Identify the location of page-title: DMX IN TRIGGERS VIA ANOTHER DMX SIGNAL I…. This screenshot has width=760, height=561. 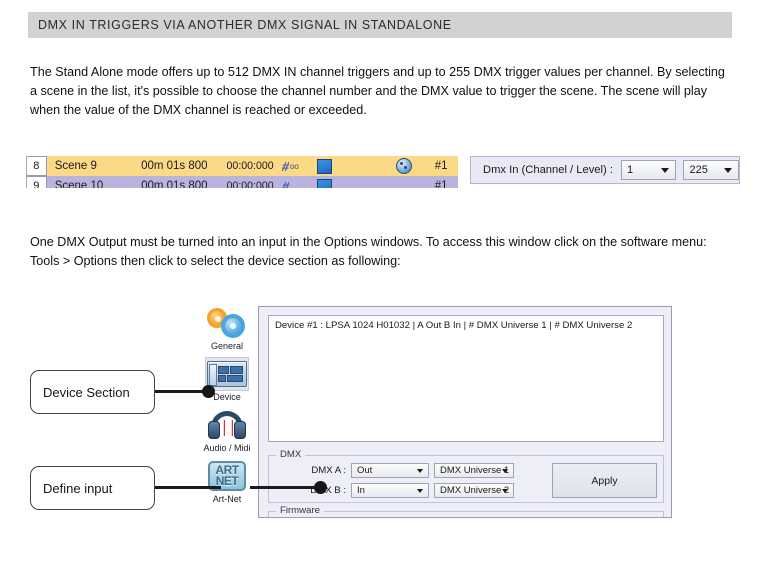
(245, 25).